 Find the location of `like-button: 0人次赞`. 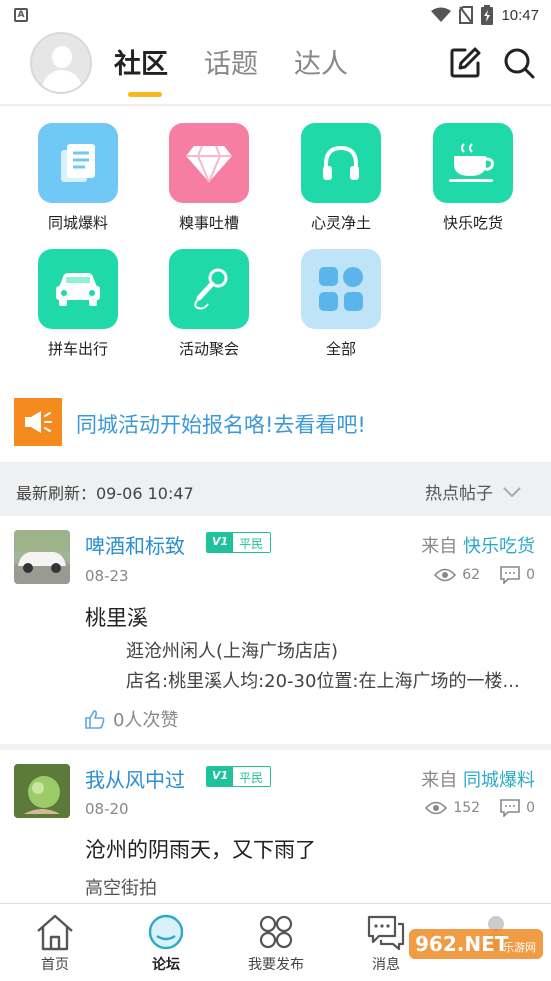

like-button: 0人次赞 is located at coordinates (131, 719).